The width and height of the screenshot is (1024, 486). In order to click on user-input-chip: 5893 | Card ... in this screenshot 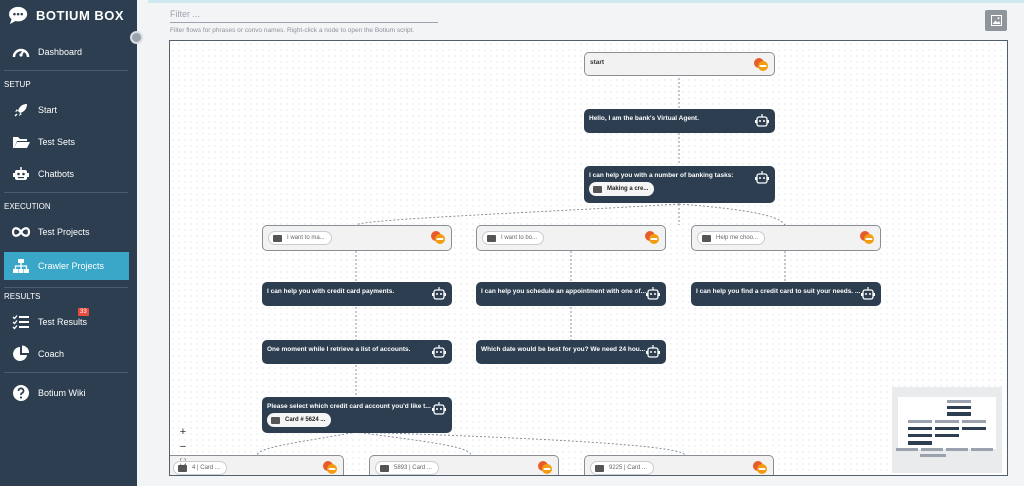, I will do `click(407, 468)`.